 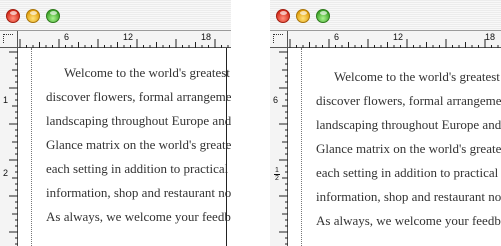 I want to click on vertical-ruler: 1 2, so click(x=9, y=147).